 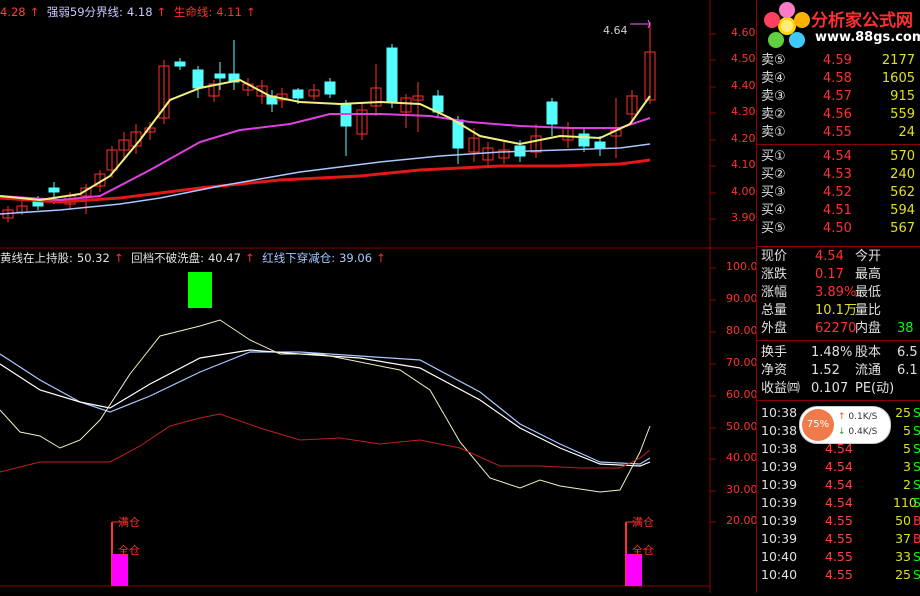 I want to click on level-label: 卖①, so click(x=773, y=132).